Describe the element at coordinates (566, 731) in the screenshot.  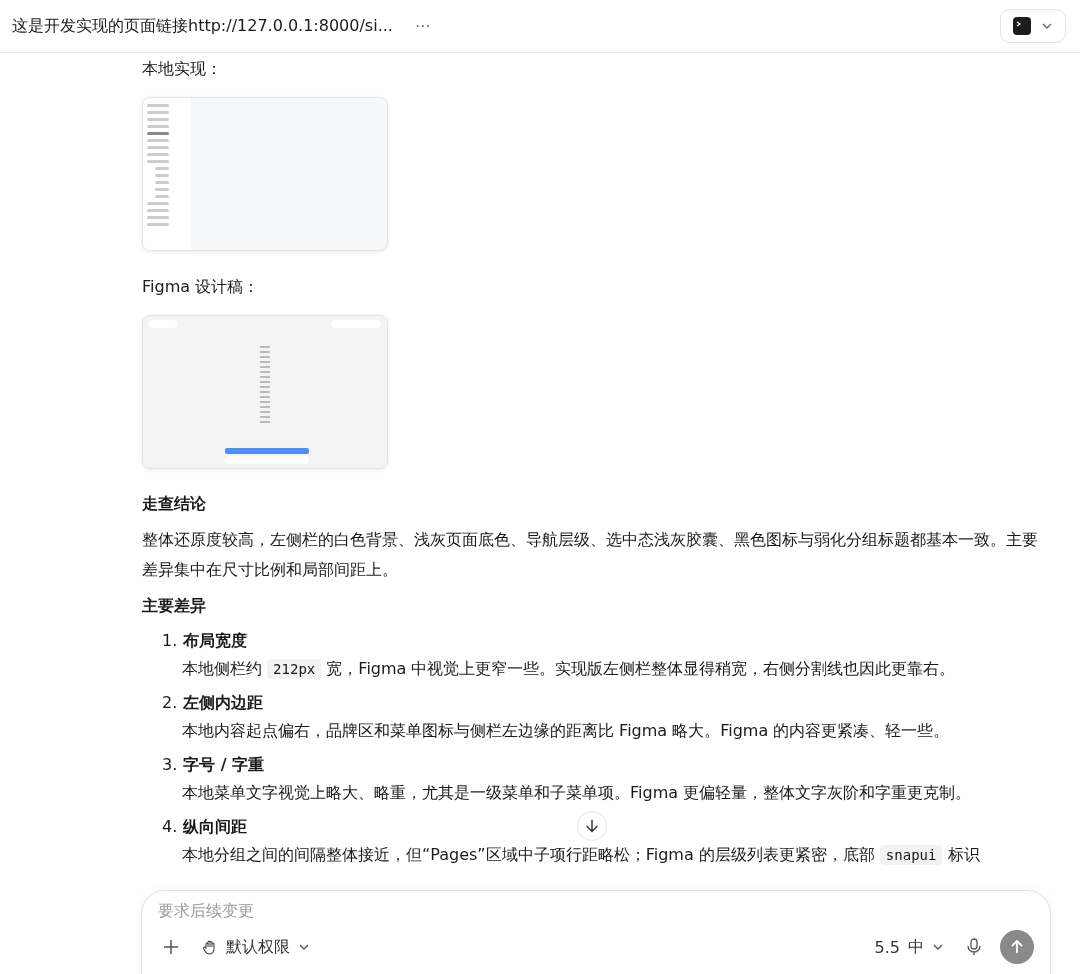
I see `item-description: 本地内容起点偏右，品牌区和菜单图标与侧栏左边缘的距离比 Figma 略大。Figma 的内容更紧凑、轻一些。` at that location.